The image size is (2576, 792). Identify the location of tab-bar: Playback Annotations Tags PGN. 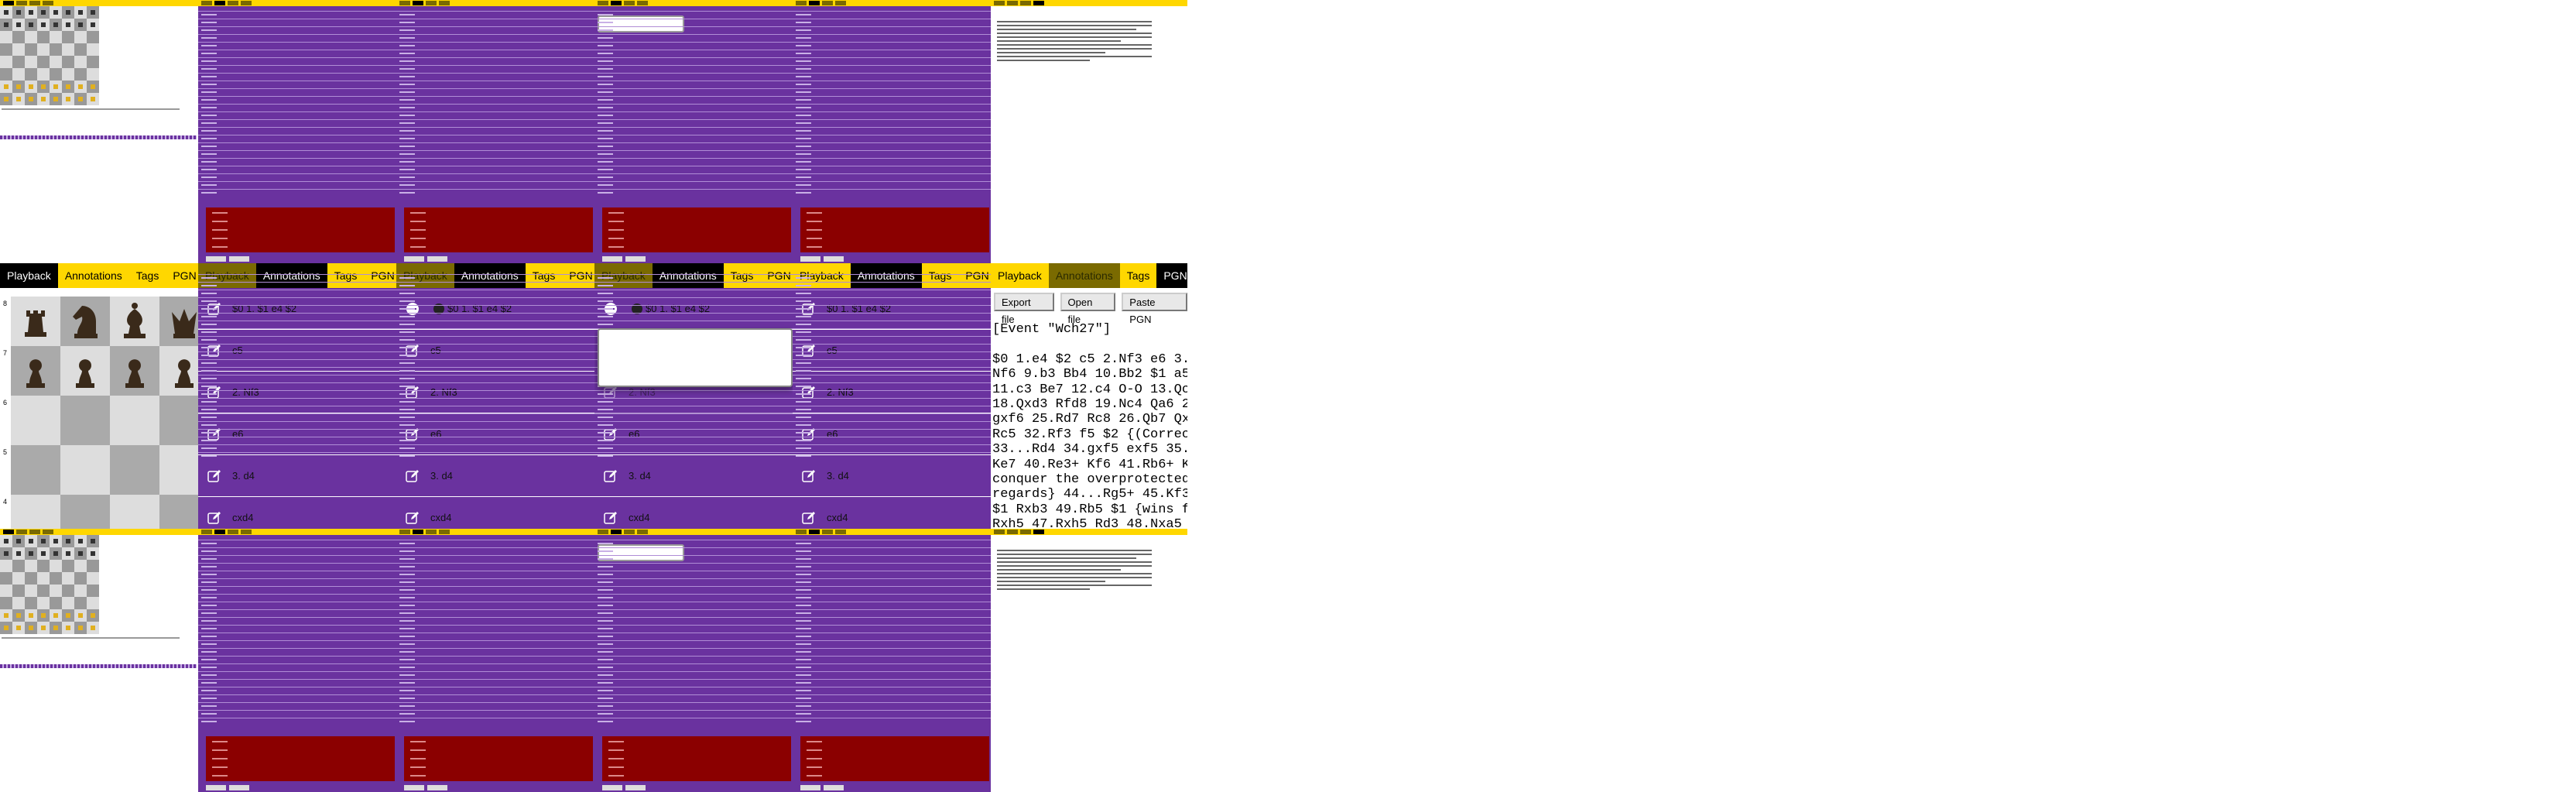
(892, 275).